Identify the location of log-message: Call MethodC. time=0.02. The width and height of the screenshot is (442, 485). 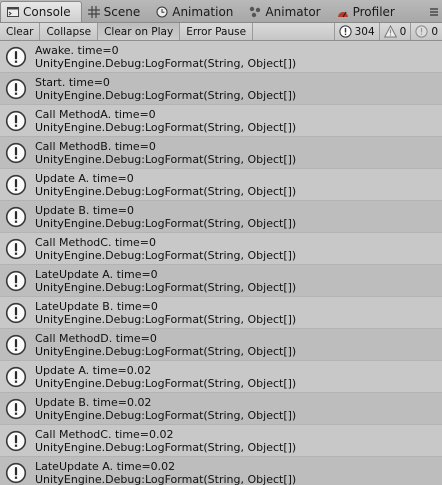
(104, 434).